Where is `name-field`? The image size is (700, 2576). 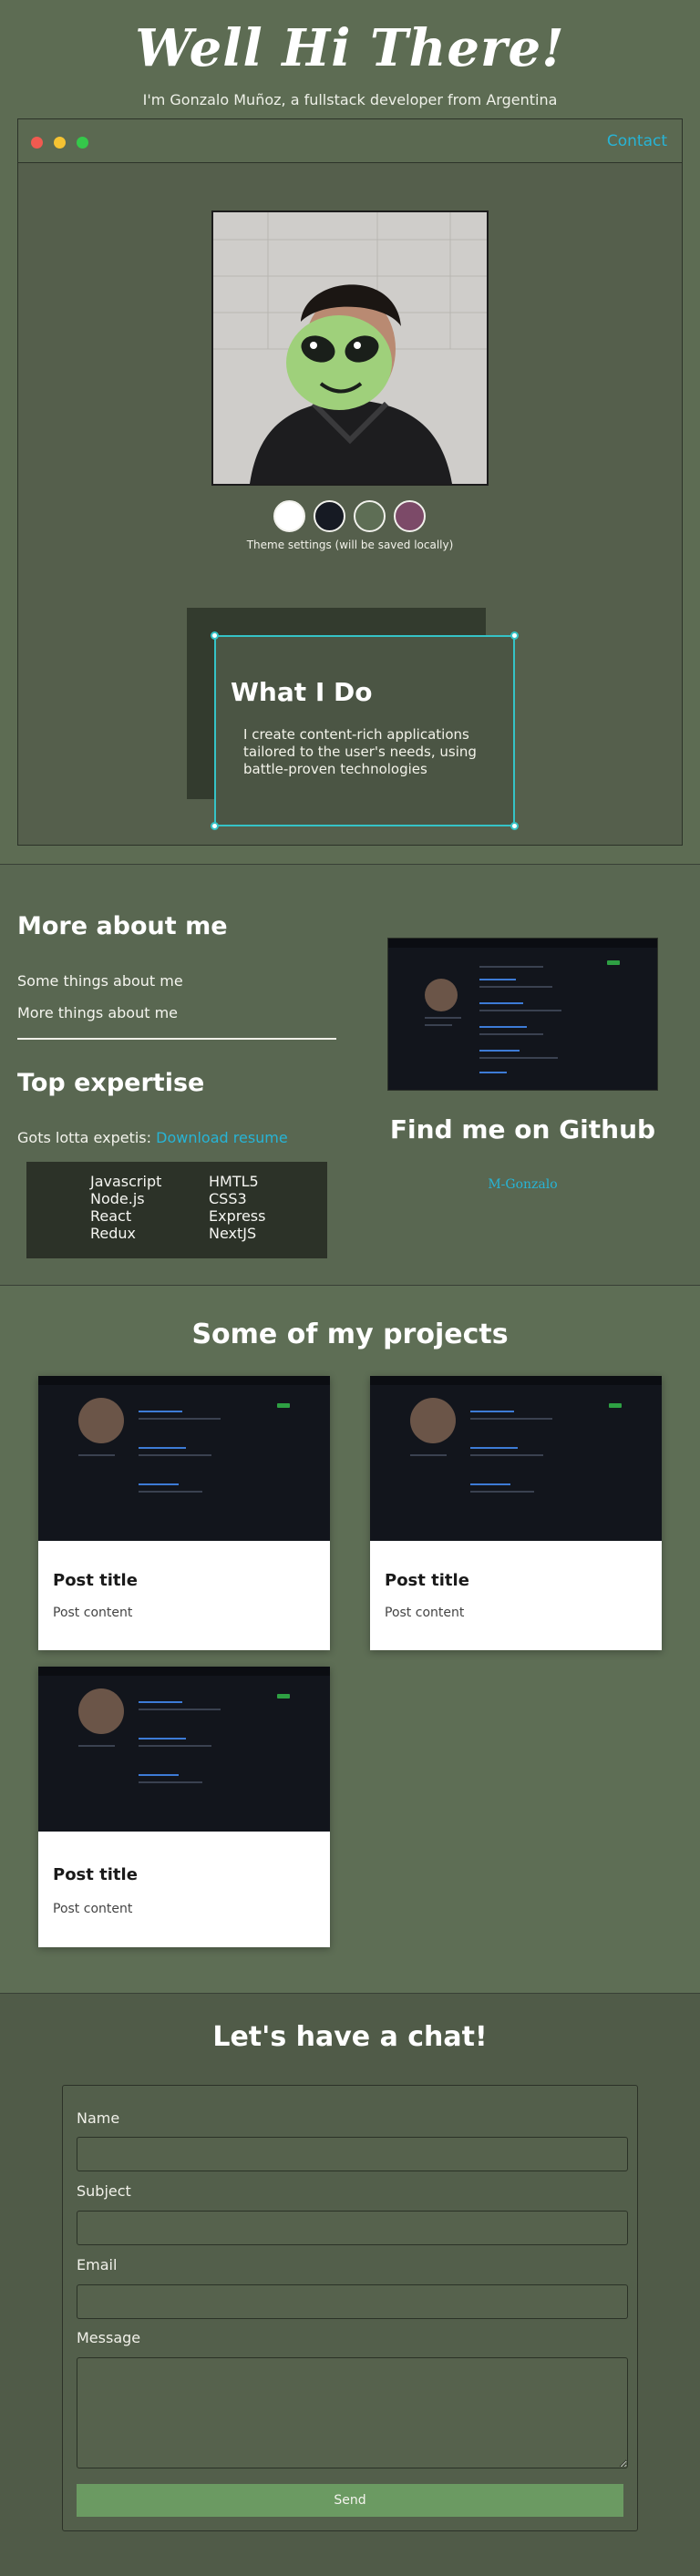
name-field is located at coordinates (353, 2154).